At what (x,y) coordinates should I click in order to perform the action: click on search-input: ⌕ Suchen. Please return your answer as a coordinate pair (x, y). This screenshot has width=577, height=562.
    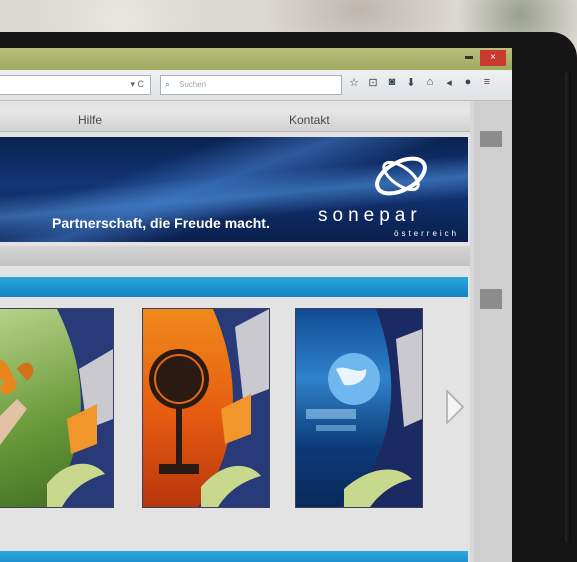
    Looking at the image, I should click on (251, 85).